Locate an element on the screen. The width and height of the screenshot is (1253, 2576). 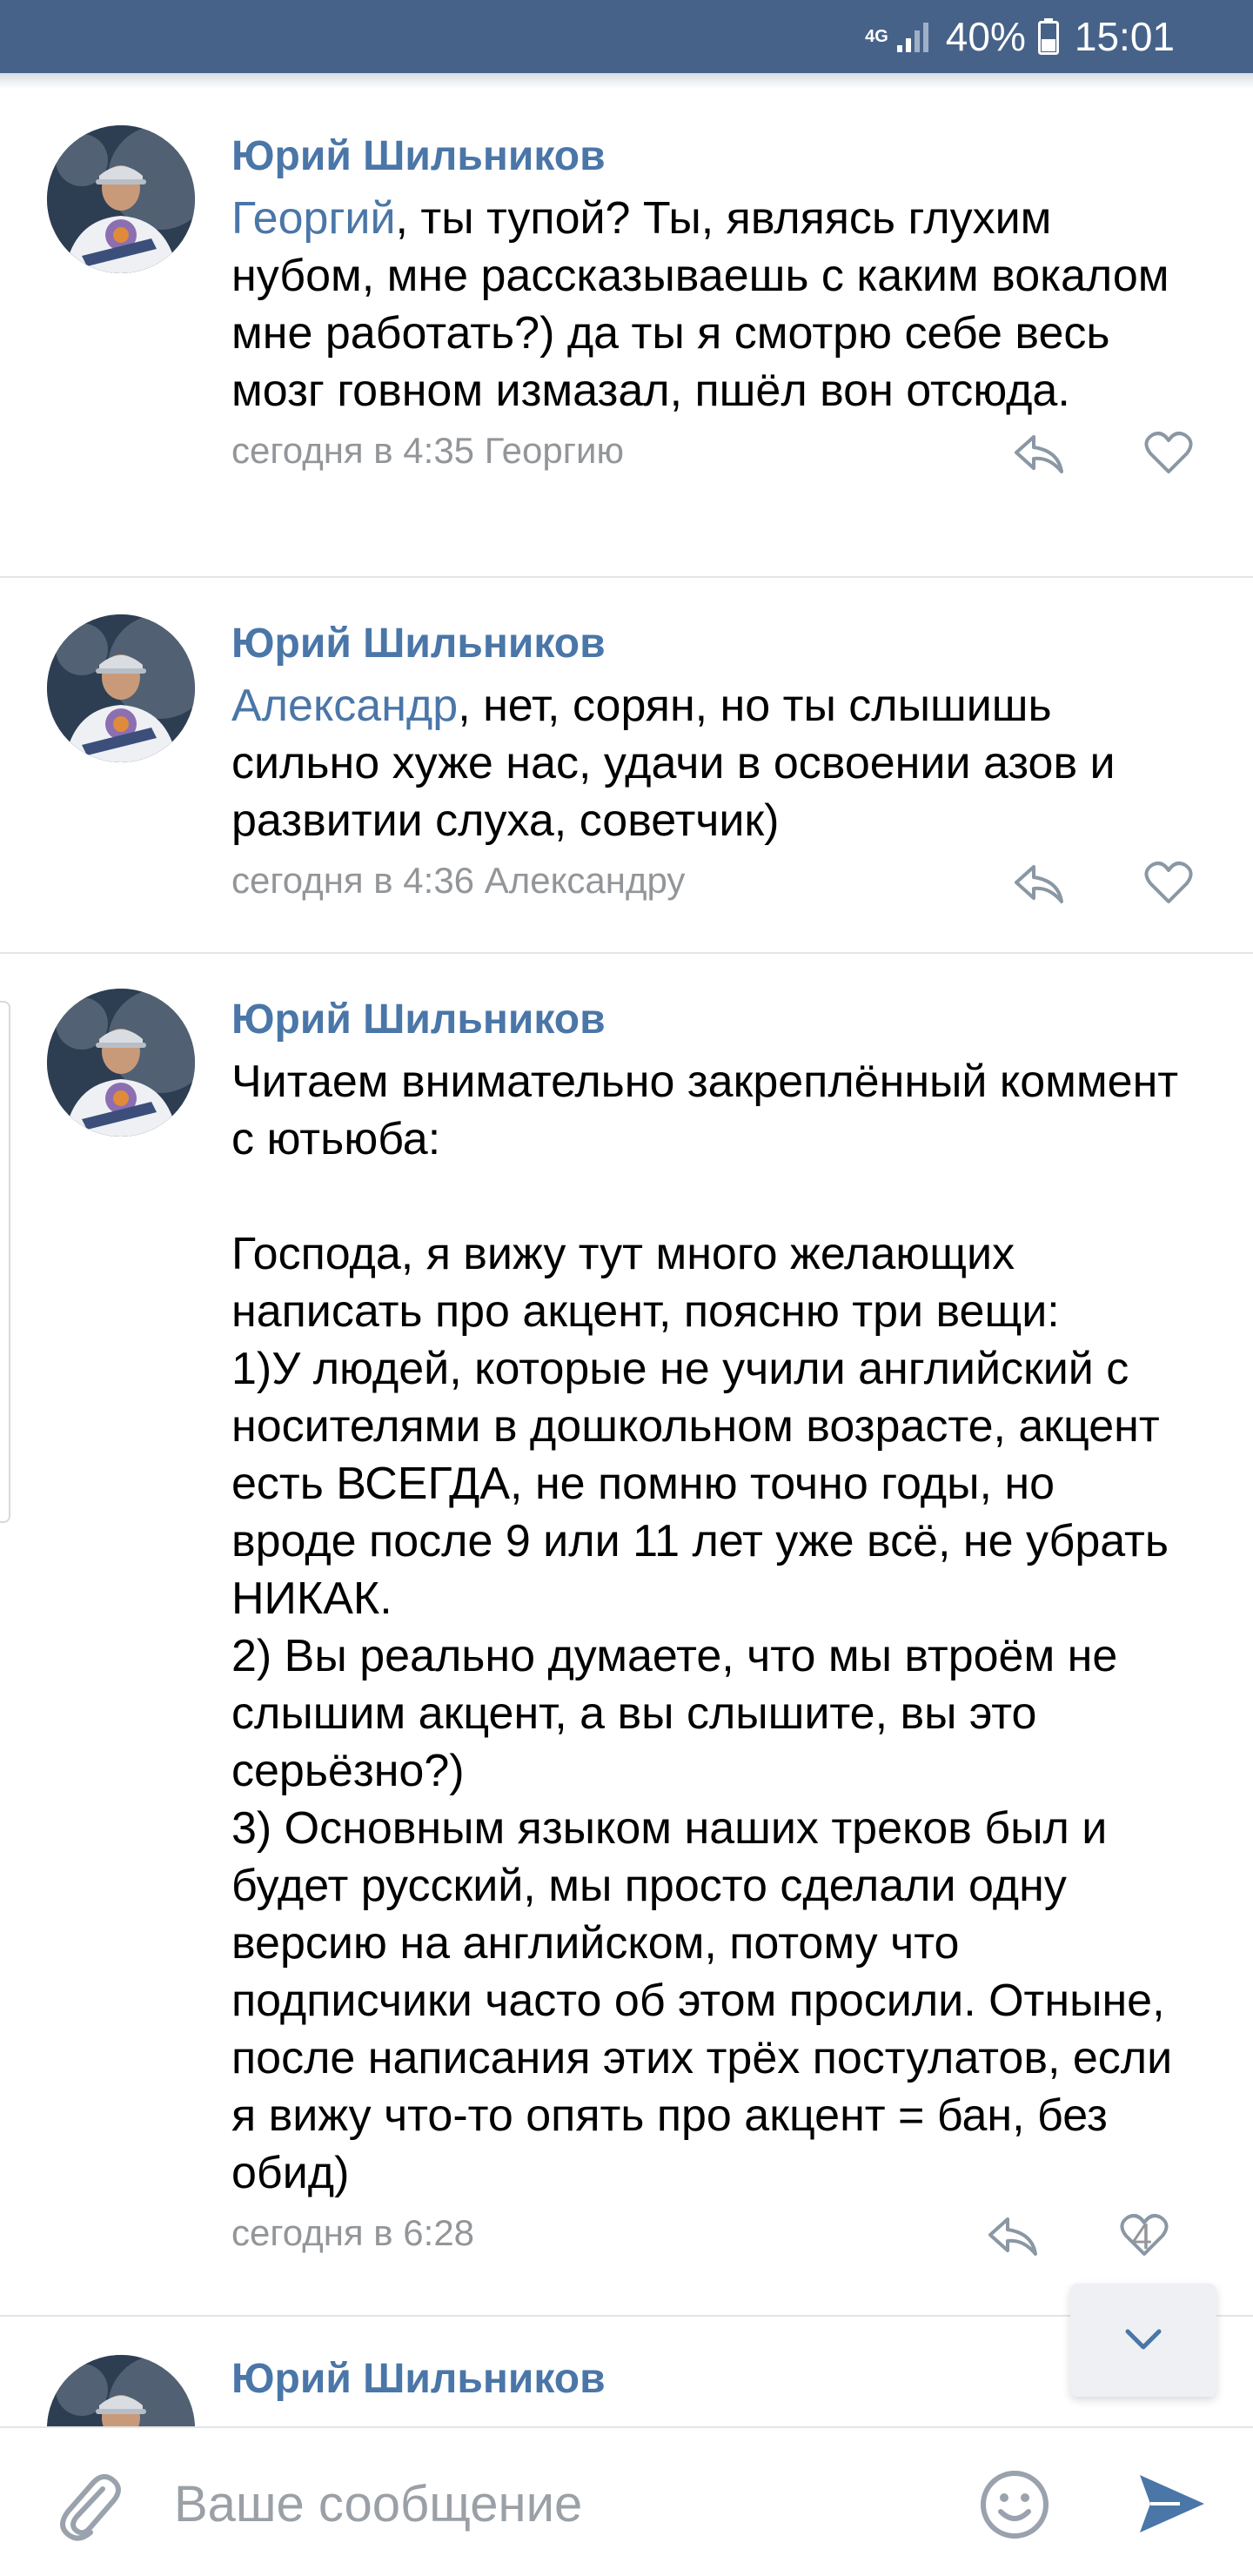
battery-percent: 40% is located at coordinates (986, 37).